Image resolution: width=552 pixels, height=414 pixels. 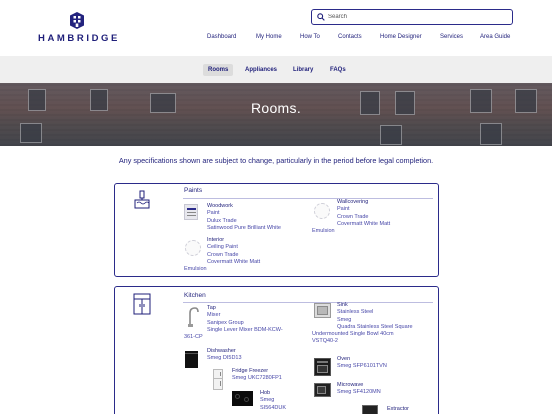 I want to click on wallcovering-item-line4: Emulsion, so click(x=323, y=231).